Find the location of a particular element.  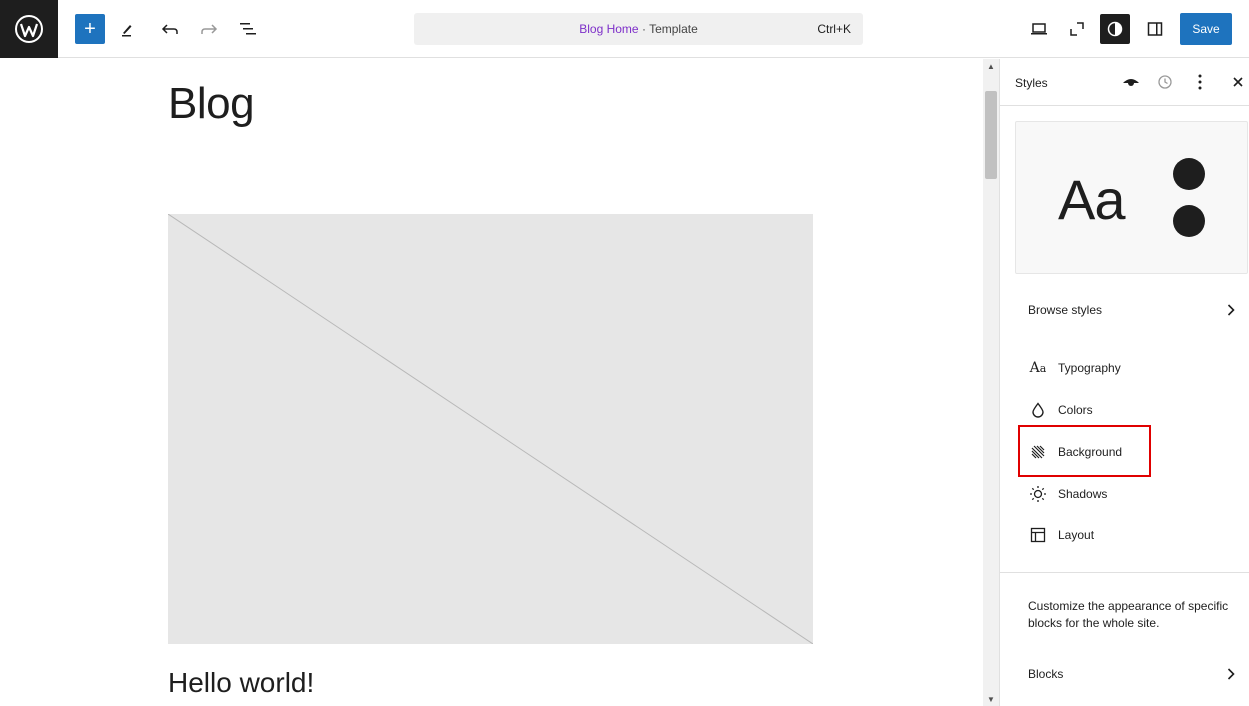

close-icon is located at coordinates (1238, 82).